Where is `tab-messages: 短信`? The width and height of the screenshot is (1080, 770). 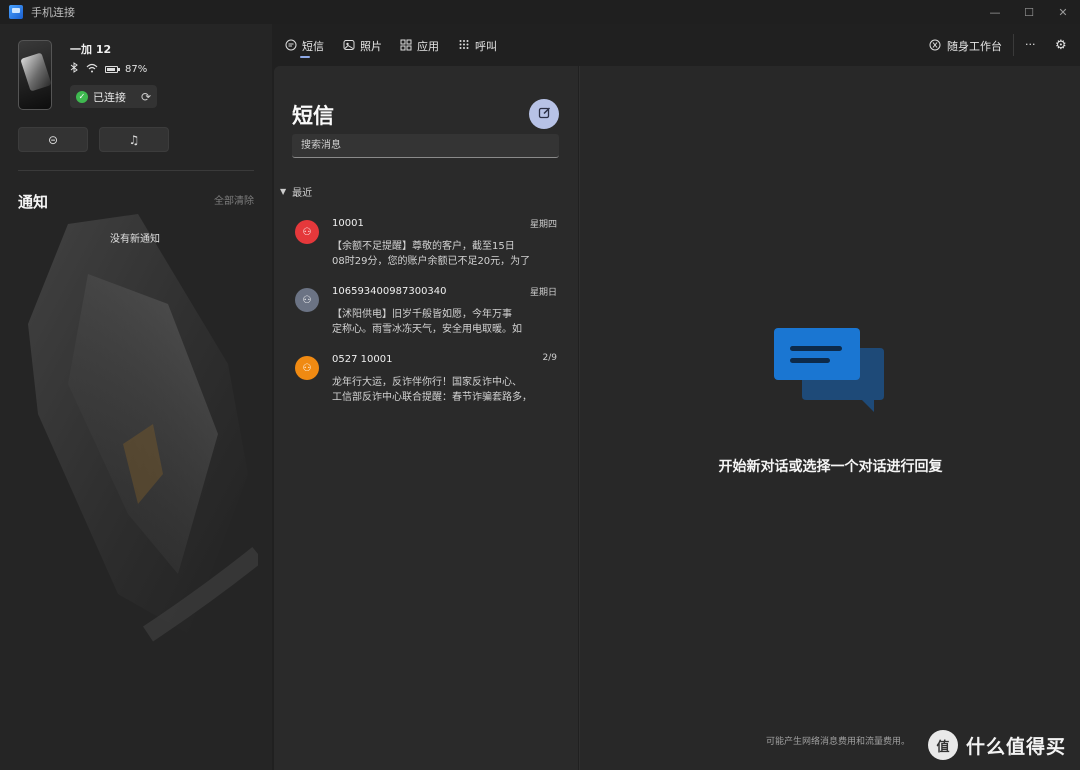 tab-messages: 短信 is located at coordinates (304, 46).